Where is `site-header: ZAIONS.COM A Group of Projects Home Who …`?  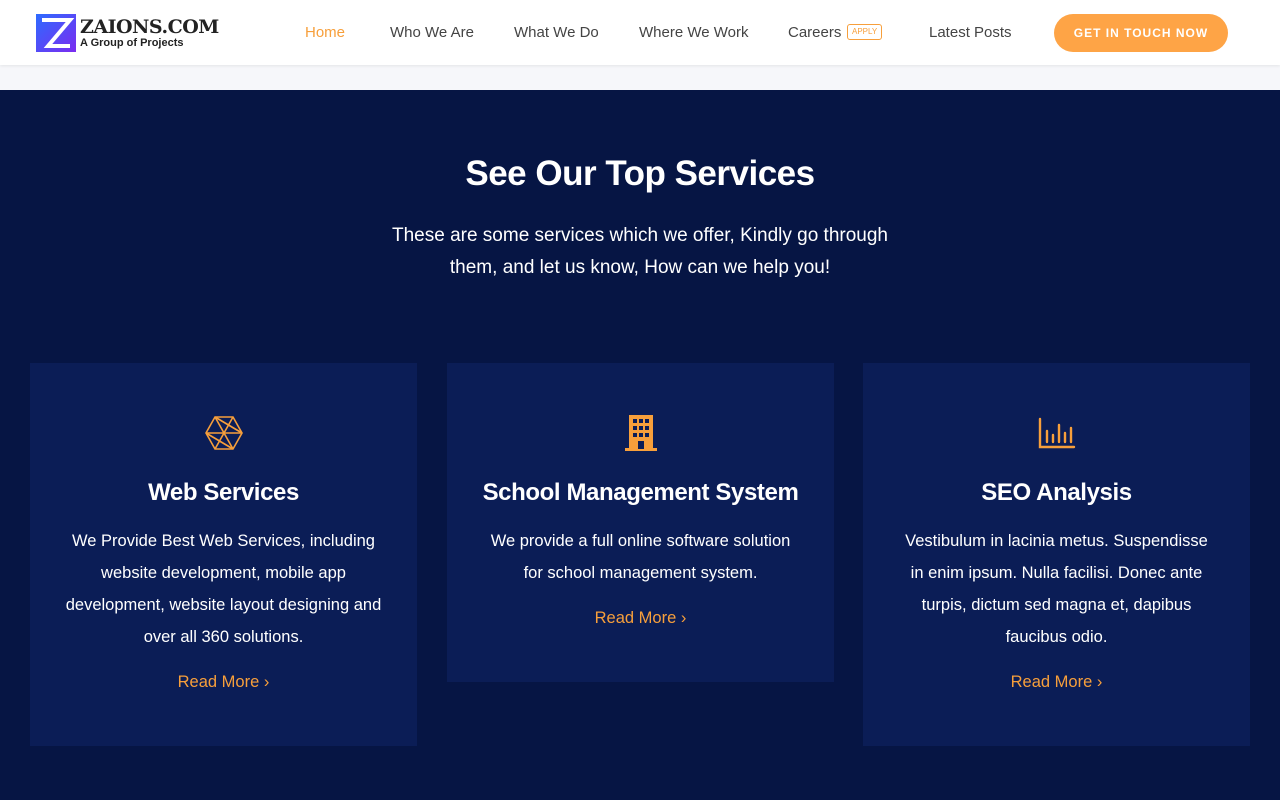
site-header: ZAIONS.COM A Group of Projects Home Who … is located at coordinates (640, 32).